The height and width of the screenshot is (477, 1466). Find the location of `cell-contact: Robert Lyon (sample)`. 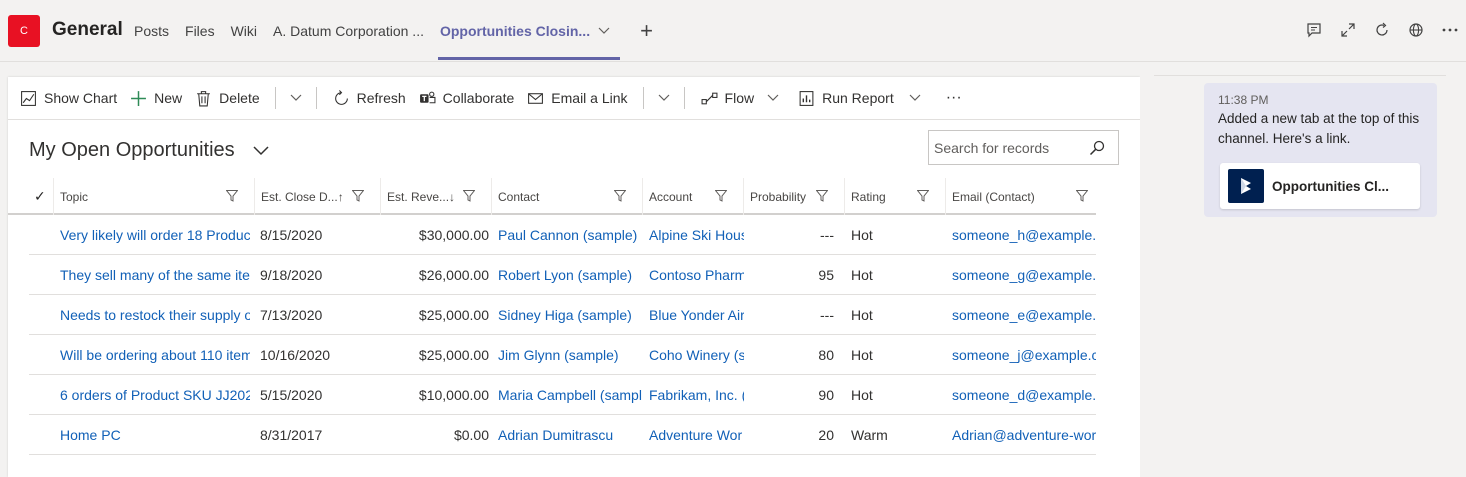

cell-contact: Robert Lyon (sample) is located at coordinates (570, 275).